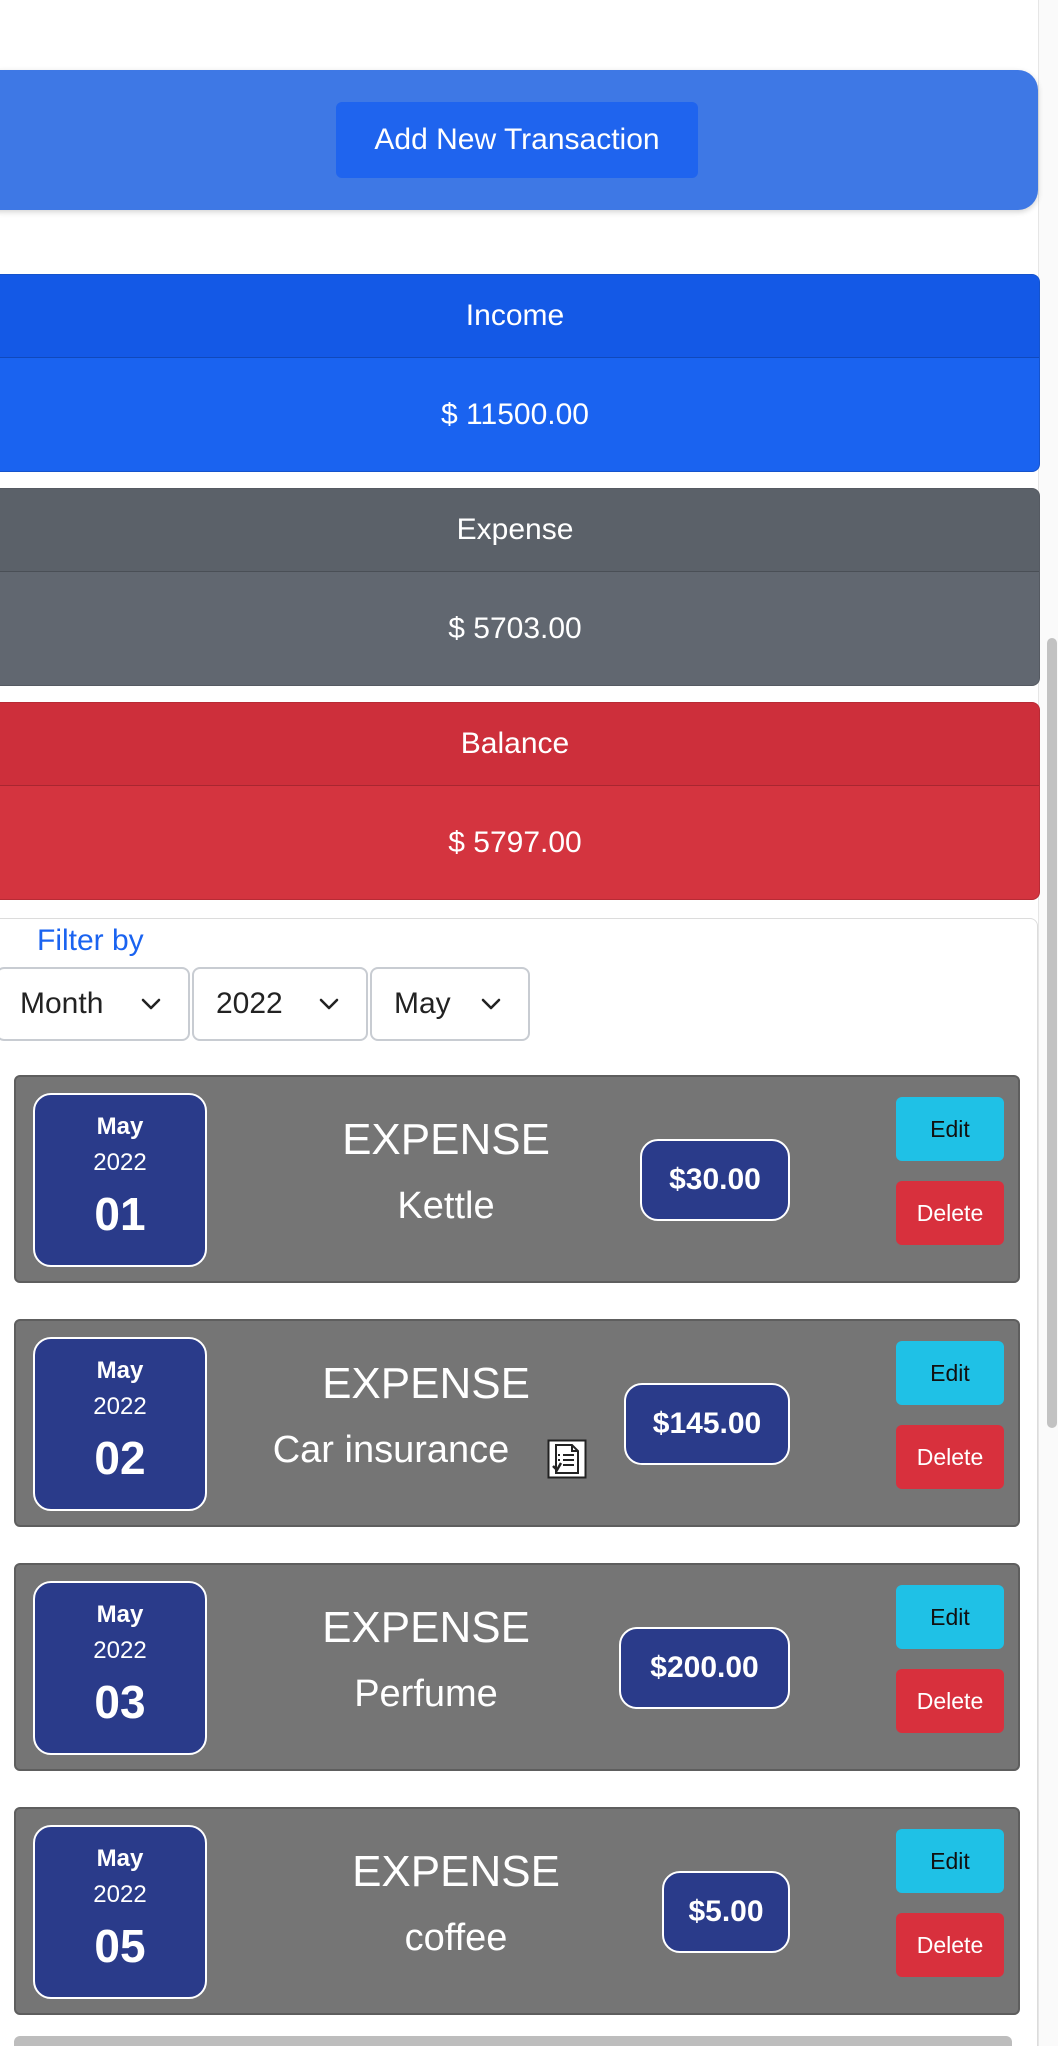 This screenshot has height=2046, width=1058. I want to click on date-day: 02, so click(120, 1458).